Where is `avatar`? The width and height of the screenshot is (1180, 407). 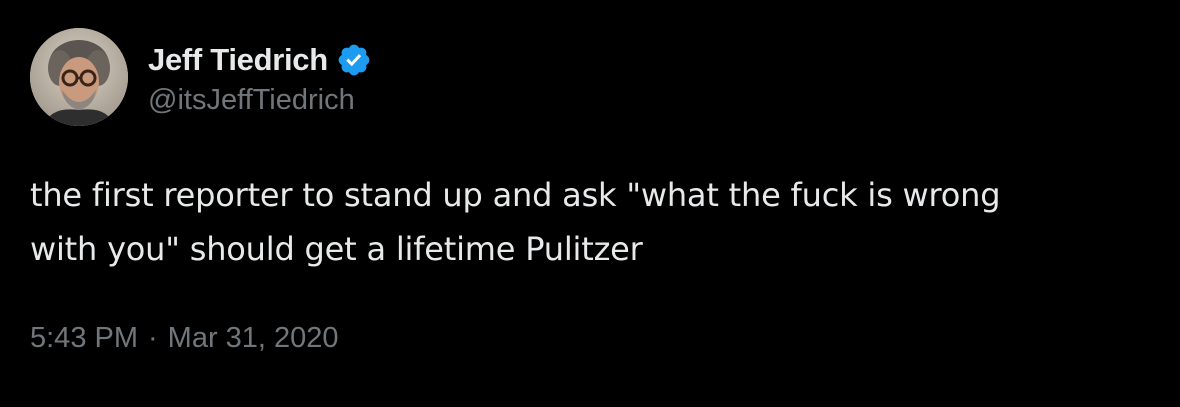 avatar is located at coordinates (79, 77).